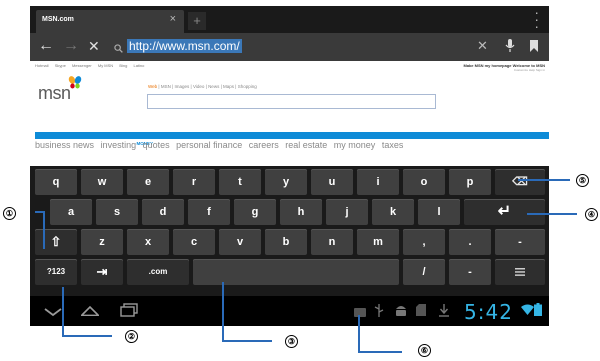 Image resolution: width=600 pixels, height=361 pixels. Describe the element at coordinates (63, 311) in the screenshot. I see `callout-line-2-vertical` at that location.